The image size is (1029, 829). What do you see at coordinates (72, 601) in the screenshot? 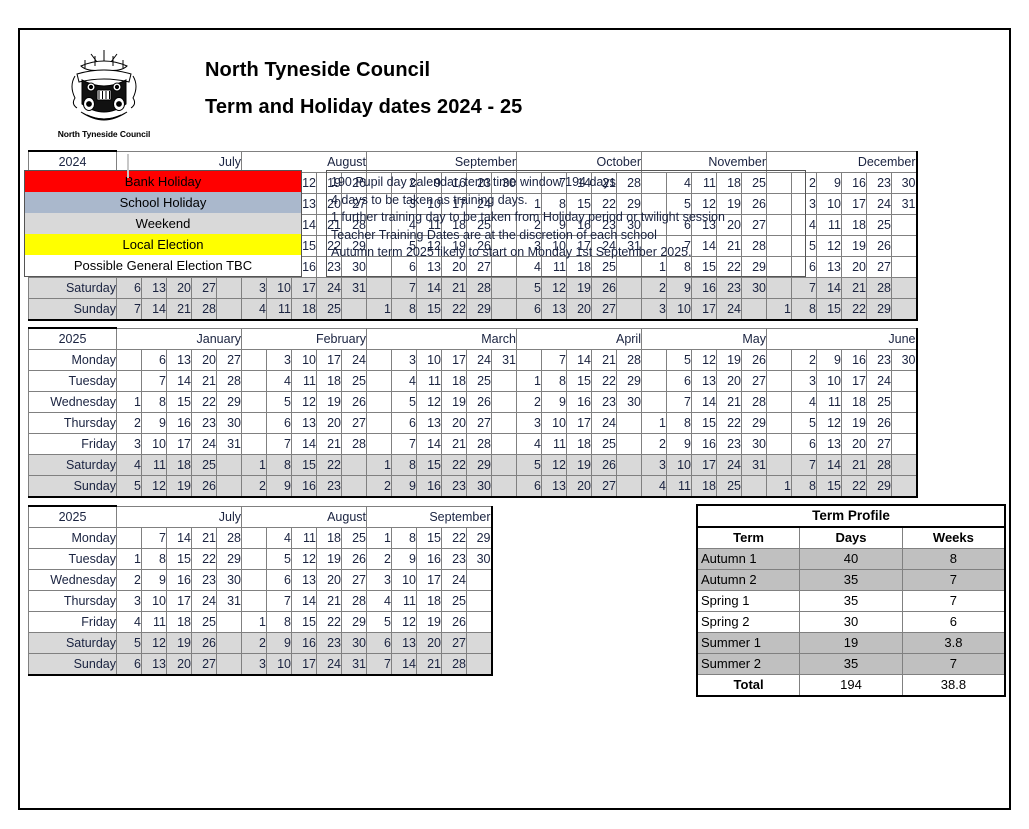
I see `weekday-label: Thursday` at bounding box center [72, 601].